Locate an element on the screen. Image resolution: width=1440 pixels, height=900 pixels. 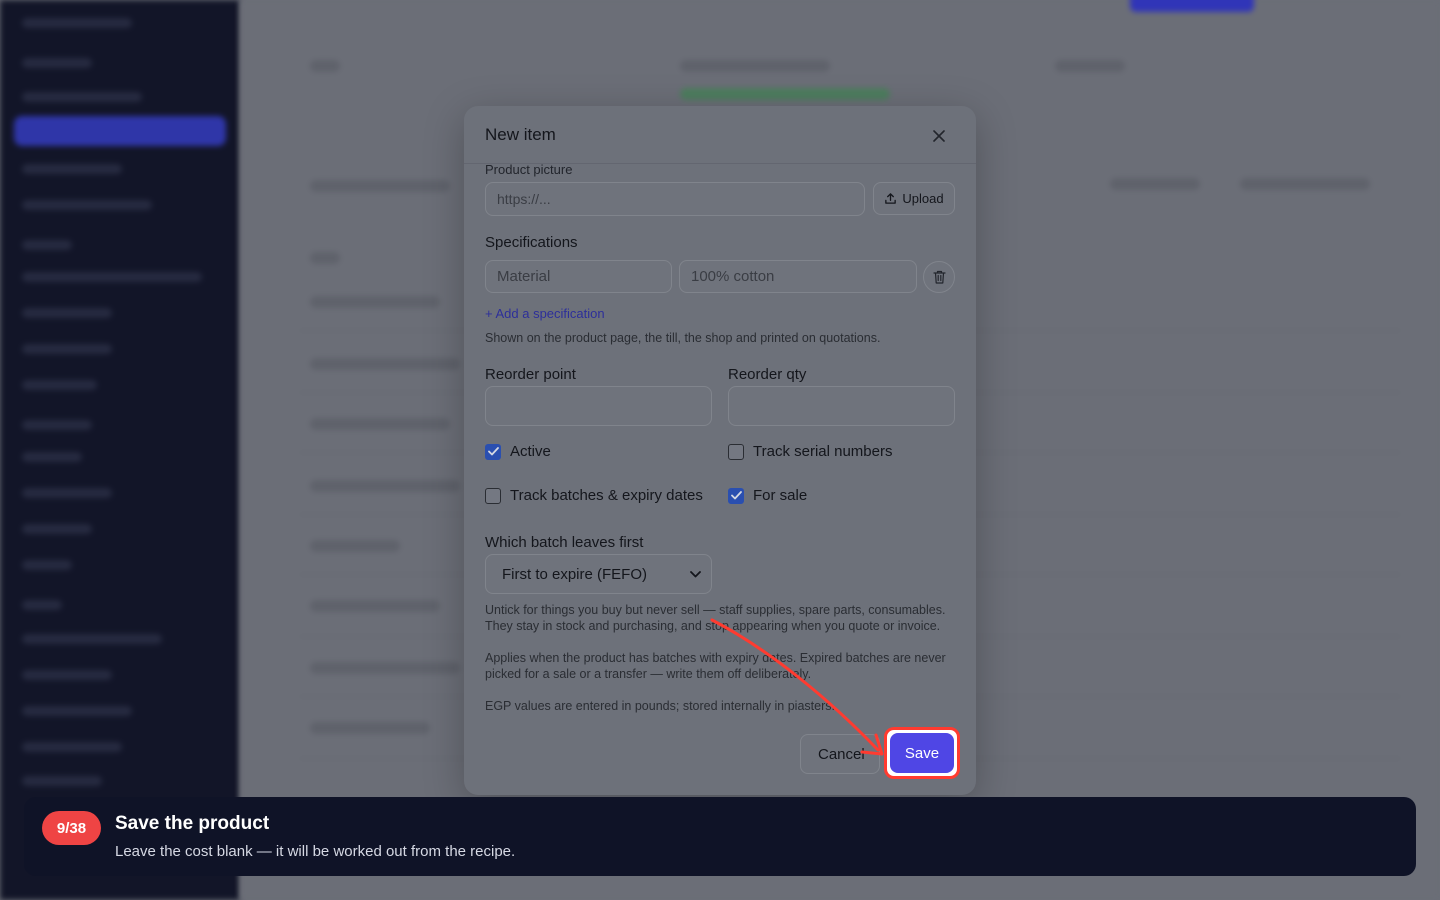
upload-button: Upload is located at coordinates (914, 198).